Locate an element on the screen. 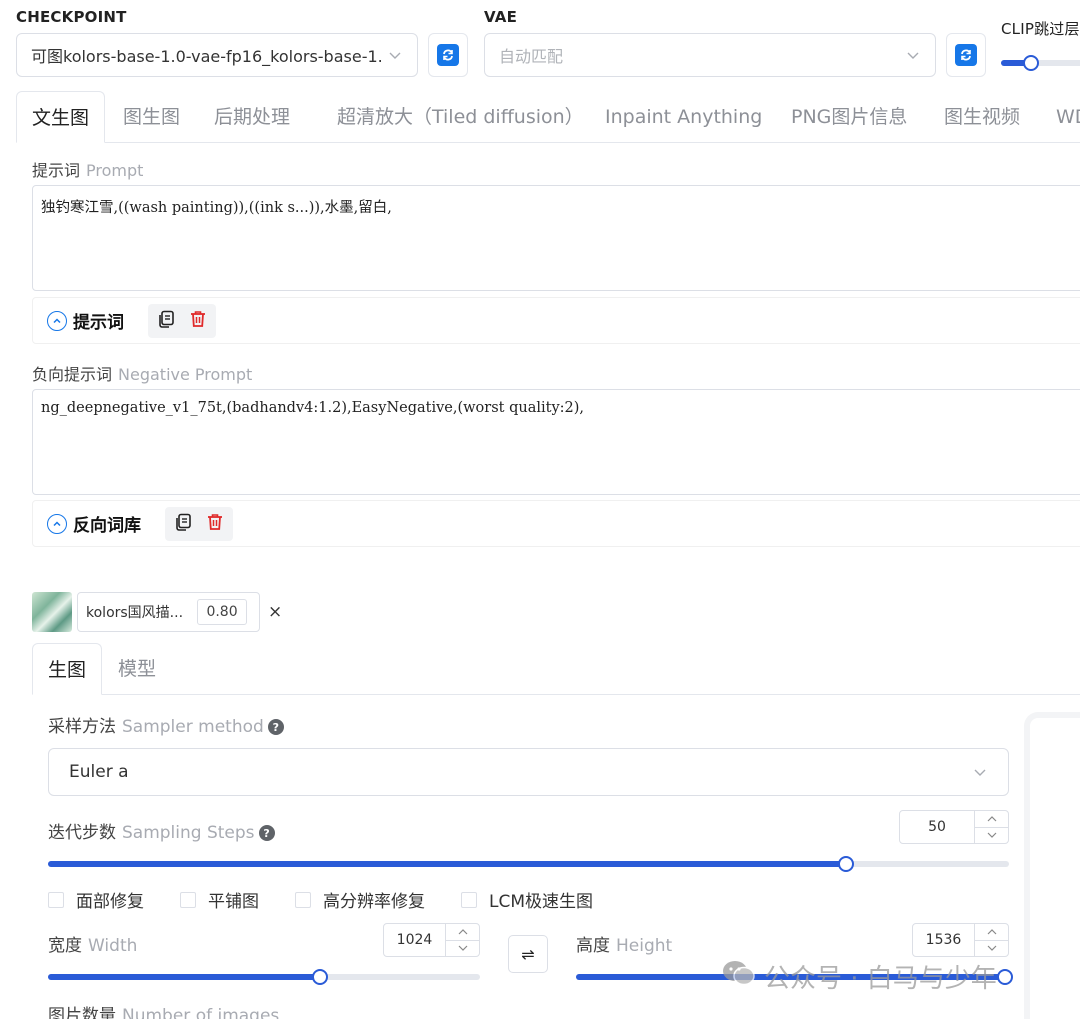  steps-input: 50 is located at coordinates (954, 827).